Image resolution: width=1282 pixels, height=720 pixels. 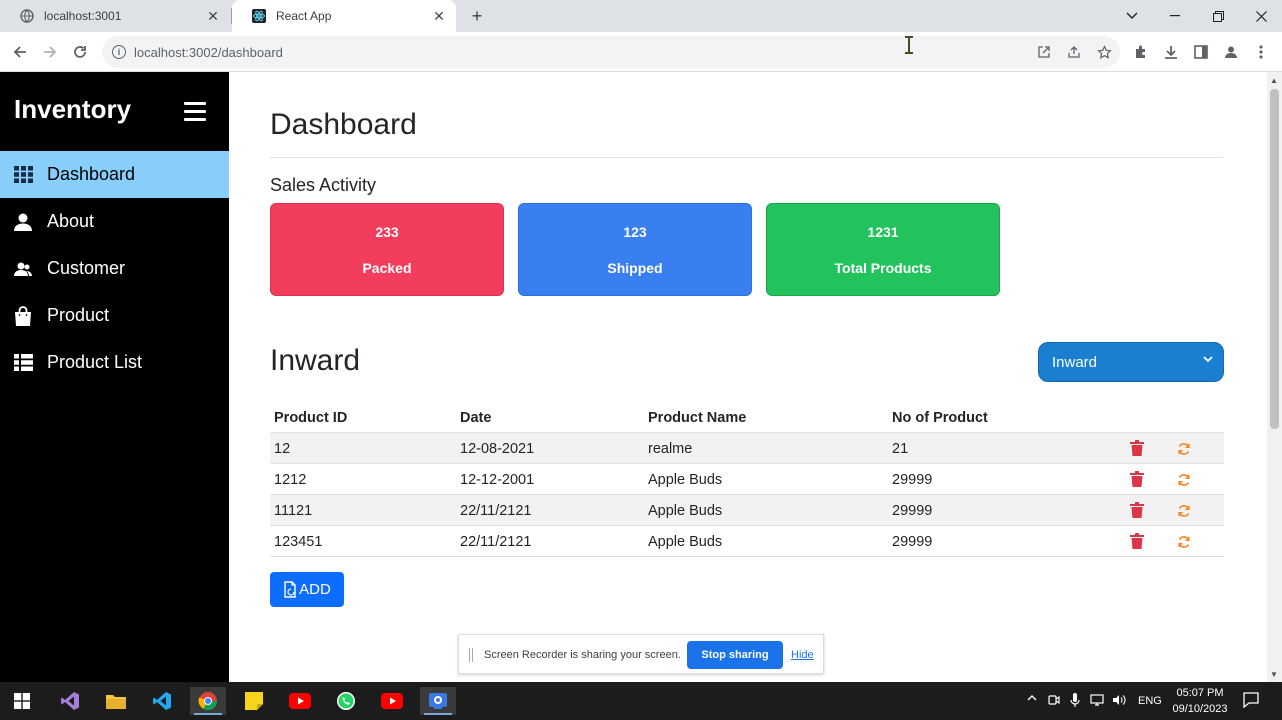 I want to click on profile-icon, so click(x=1231, y=52).